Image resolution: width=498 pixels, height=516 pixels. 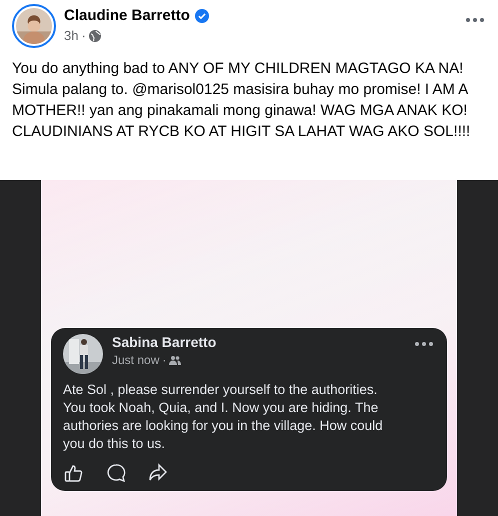 I want to click on embedded-post-text-line: You took Noah, Quia, and I. Now you are hiding. The, so click(x=221, y=408).